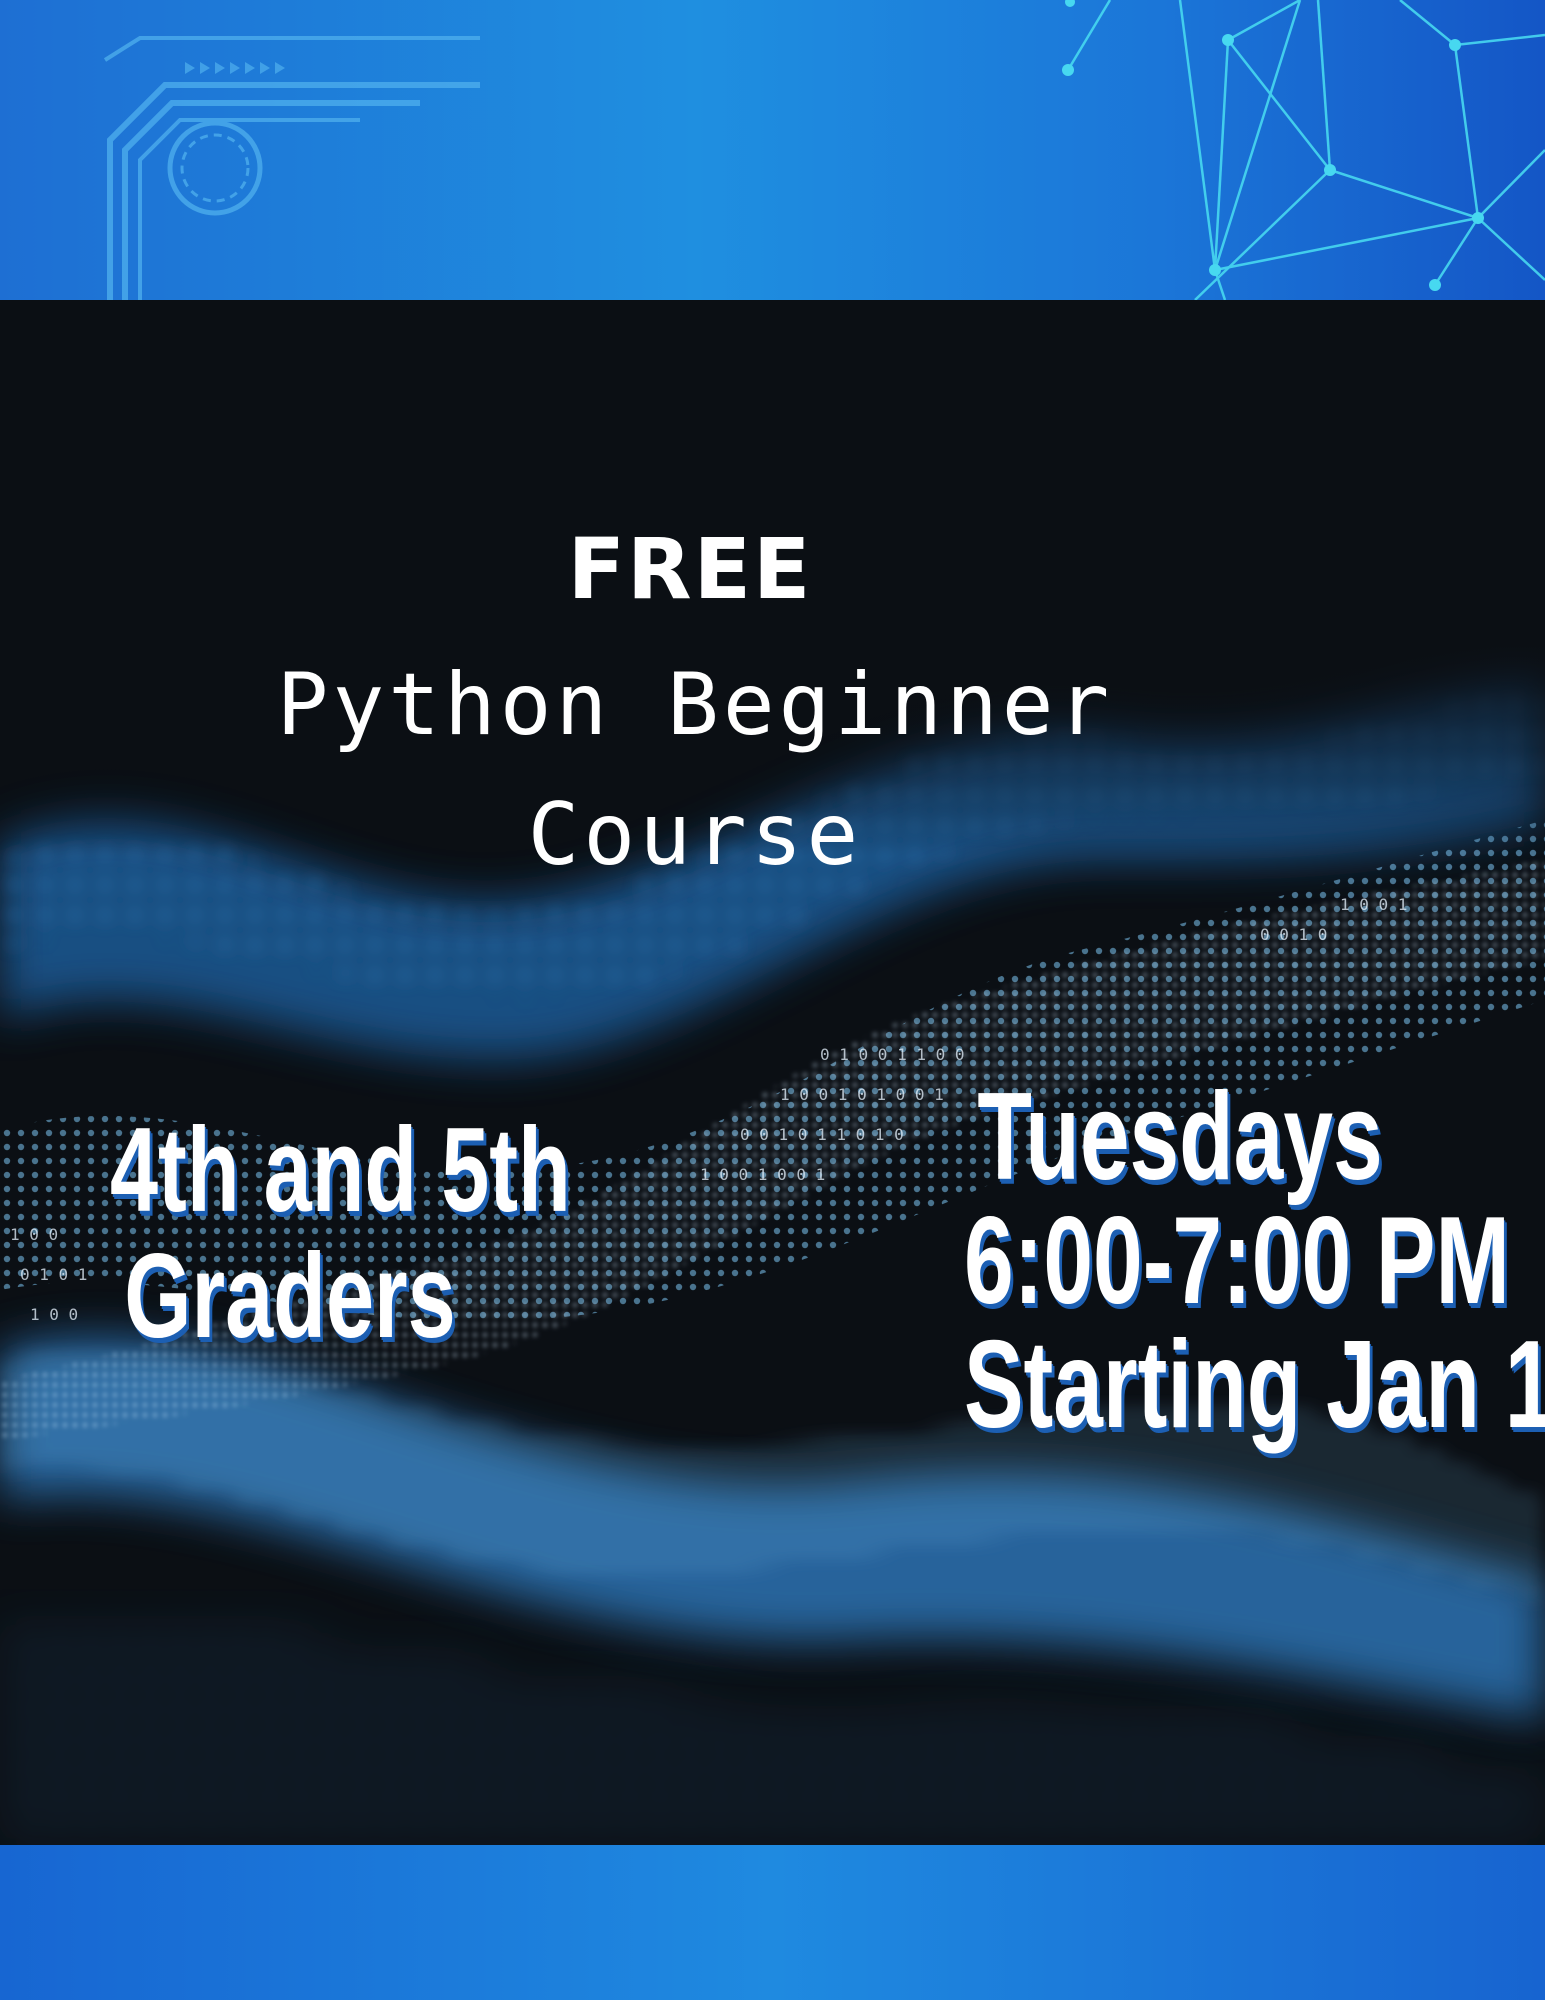 This screenshot has width=1545, height=2000. Describe the element at coordinates (690, 569) in the screenshot. I see `free-label: FREE` at that location.